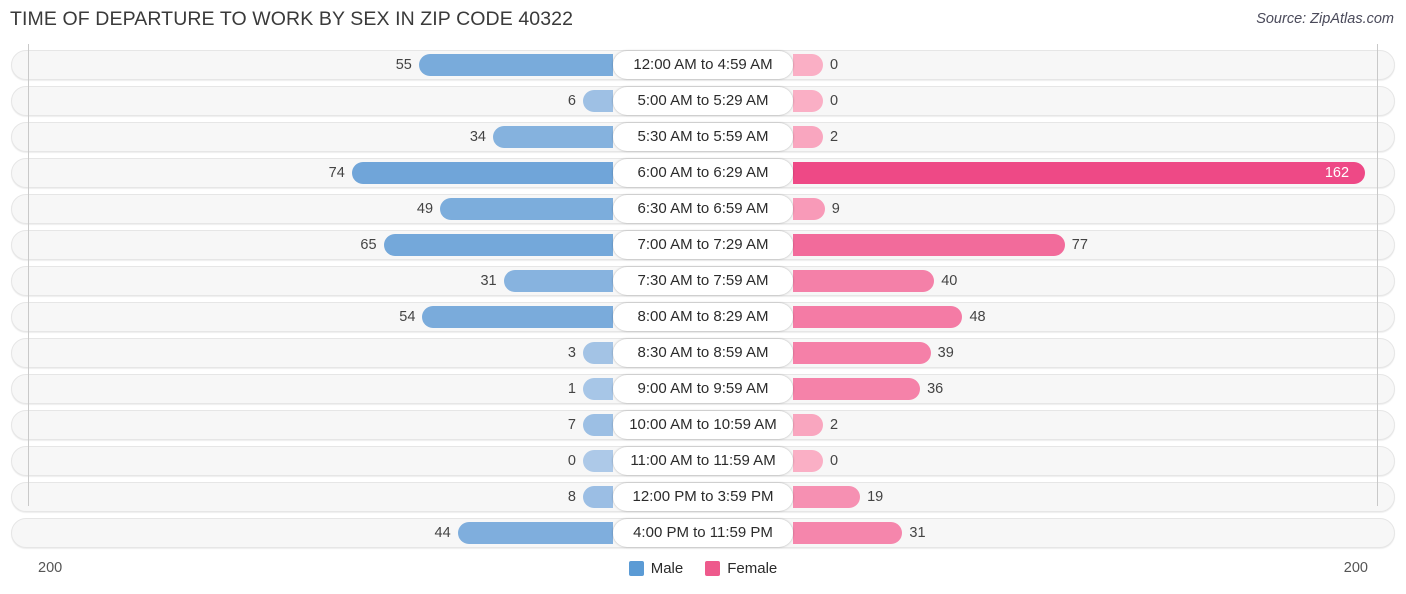 The height and width of the screenshot is (594, 1406). What do you see at coordinates (368, 245) in the screenshot?
I see `value-label-male: 65` at bounding box center [368, 245].